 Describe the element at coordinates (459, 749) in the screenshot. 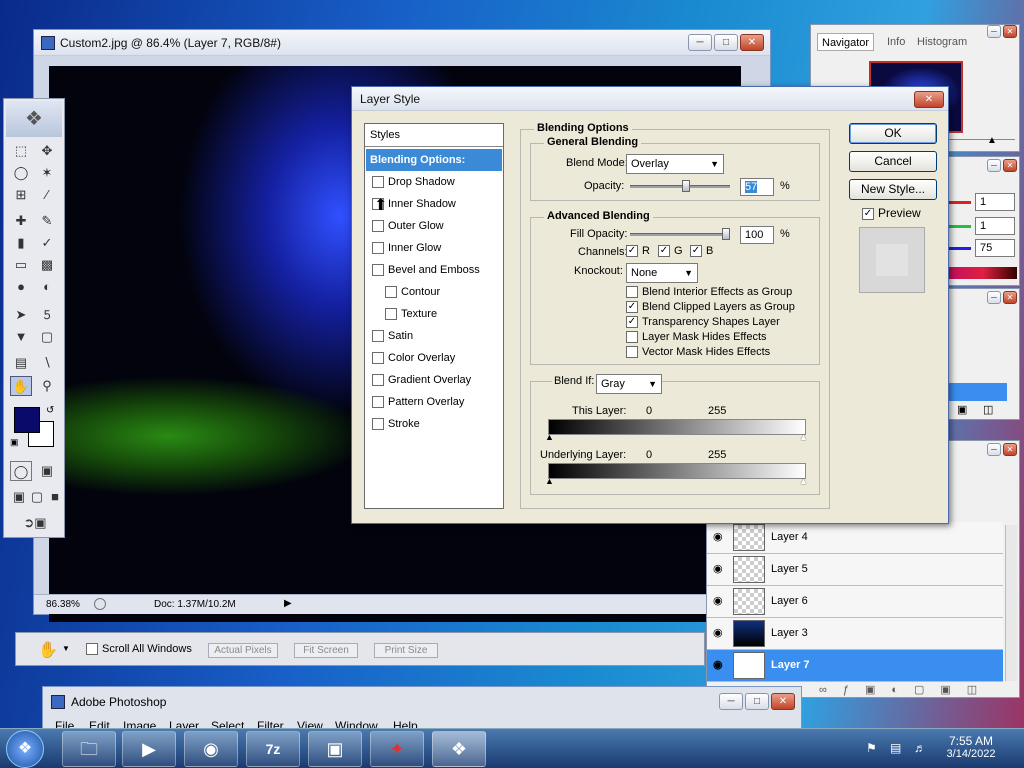

I see `photoshop-taskbar-icon: ❖` at that location.